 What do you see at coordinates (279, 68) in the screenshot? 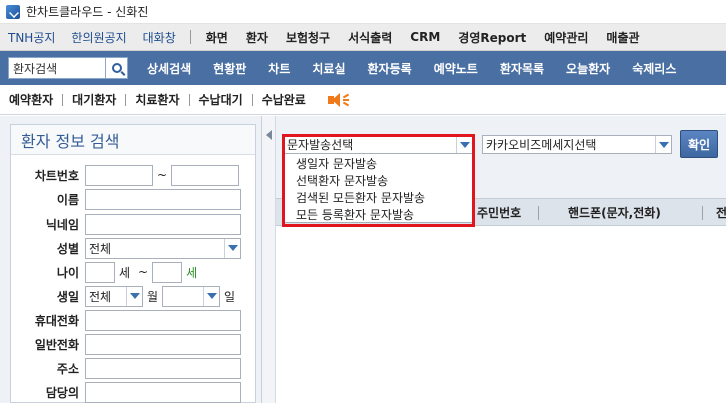
I see `menu-chart: 차트` at bounding box center [279, 68].